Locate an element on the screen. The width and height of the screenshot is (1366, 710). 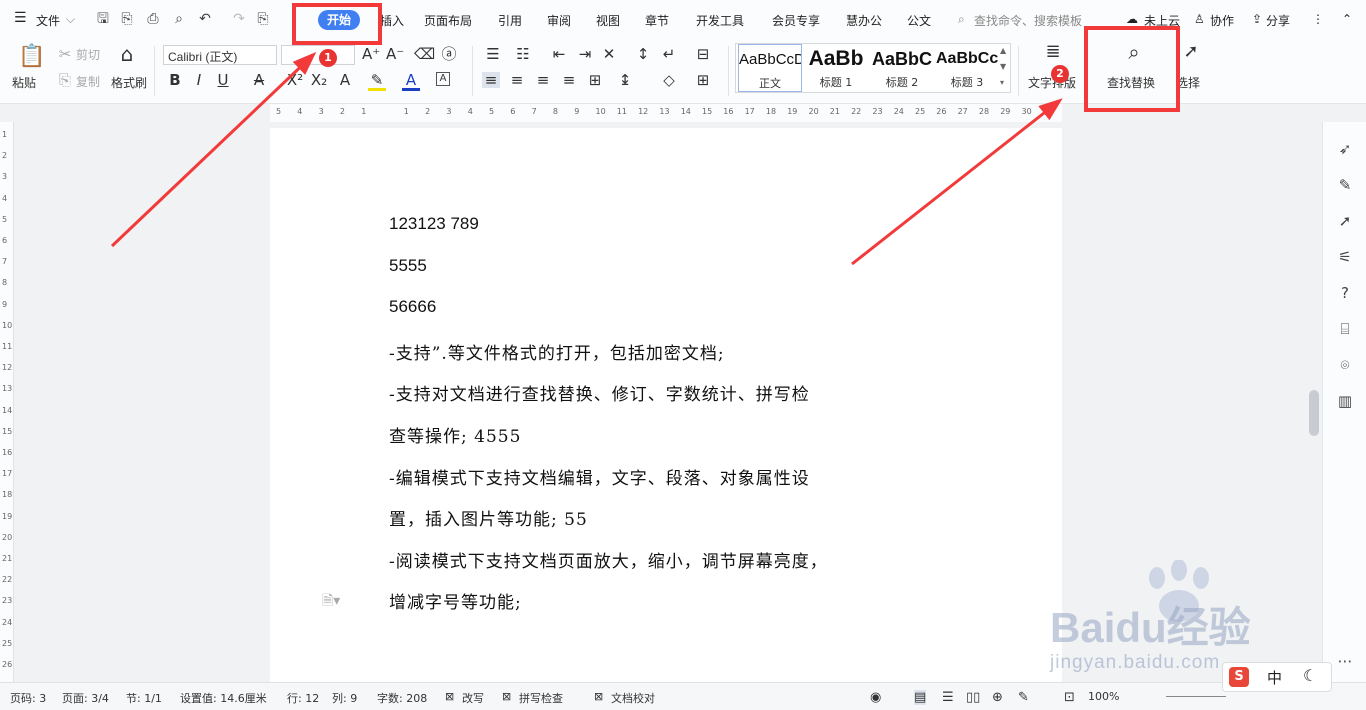
doccheck-checkbox-icon: ⊠ is located at coordinates (598, 696).